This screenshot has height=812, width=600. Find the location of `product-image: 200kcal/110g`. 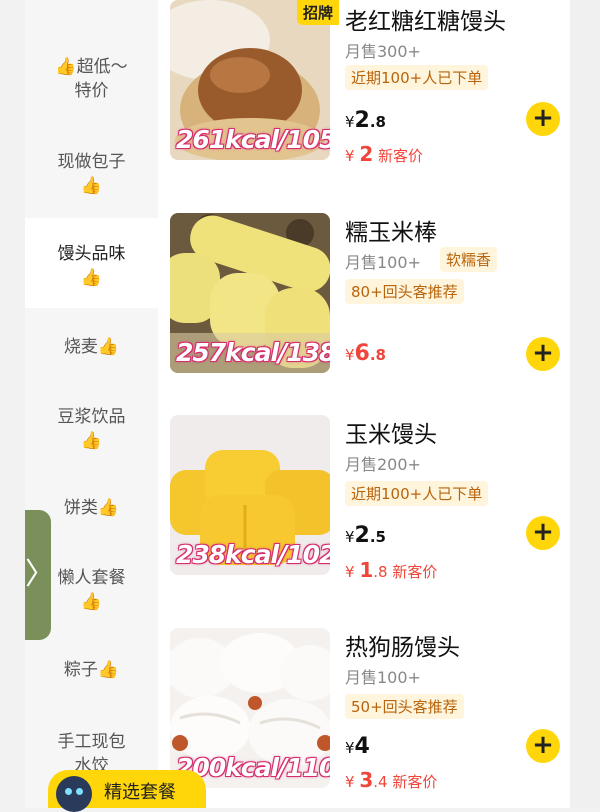

product-image: 200kcal/110g is located at coordinates (250, 708).